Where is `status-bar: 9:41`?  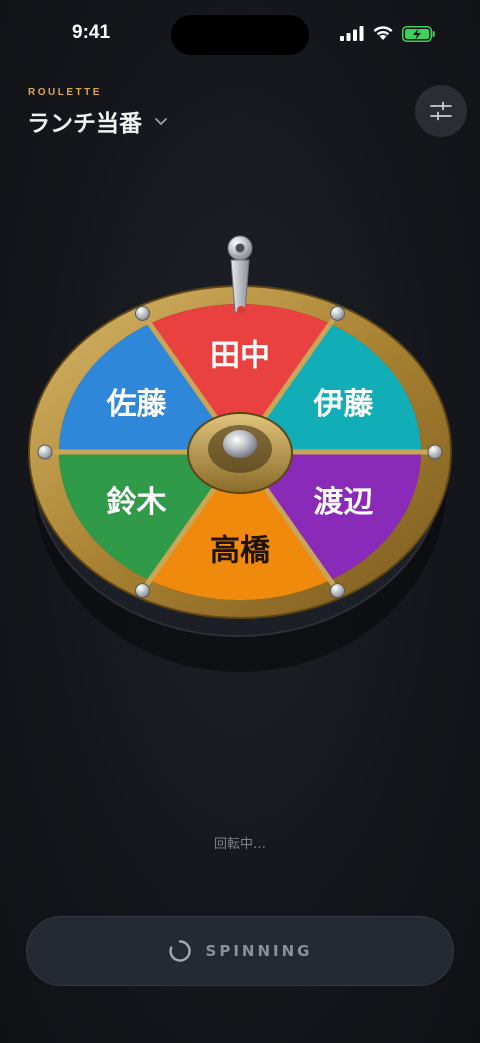 status-bar: 9:41 is located at coordinates (240, 35).